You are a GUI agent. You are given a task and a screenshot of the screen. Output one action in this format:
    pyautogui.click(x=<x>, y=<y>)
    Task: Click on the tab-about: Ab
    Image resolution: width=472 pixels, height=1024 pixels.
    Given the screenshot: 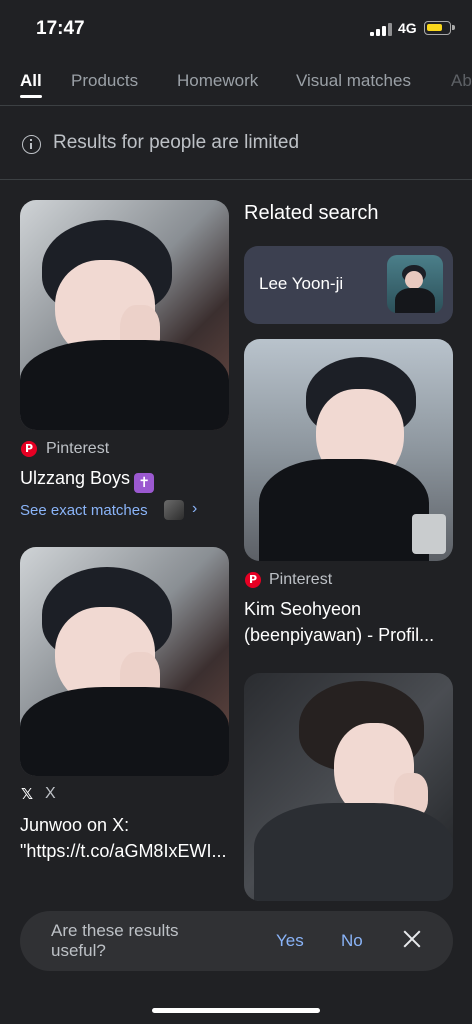 What is the action you would take?
    pyautogui.click(x=461, y=81)
    